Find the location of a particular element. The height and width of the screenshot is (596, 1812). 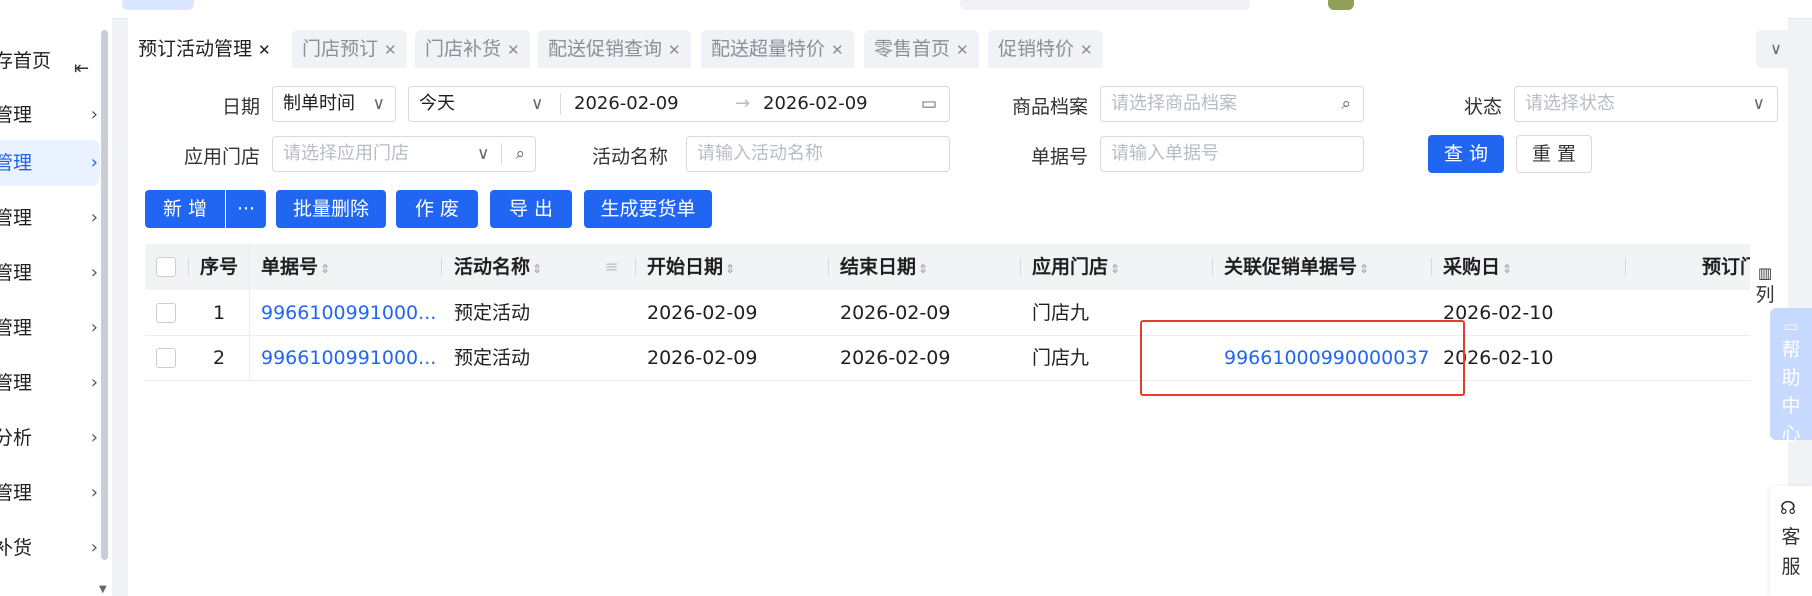

drag-handle-icon: ≡ is located at coordinates (611, 267).